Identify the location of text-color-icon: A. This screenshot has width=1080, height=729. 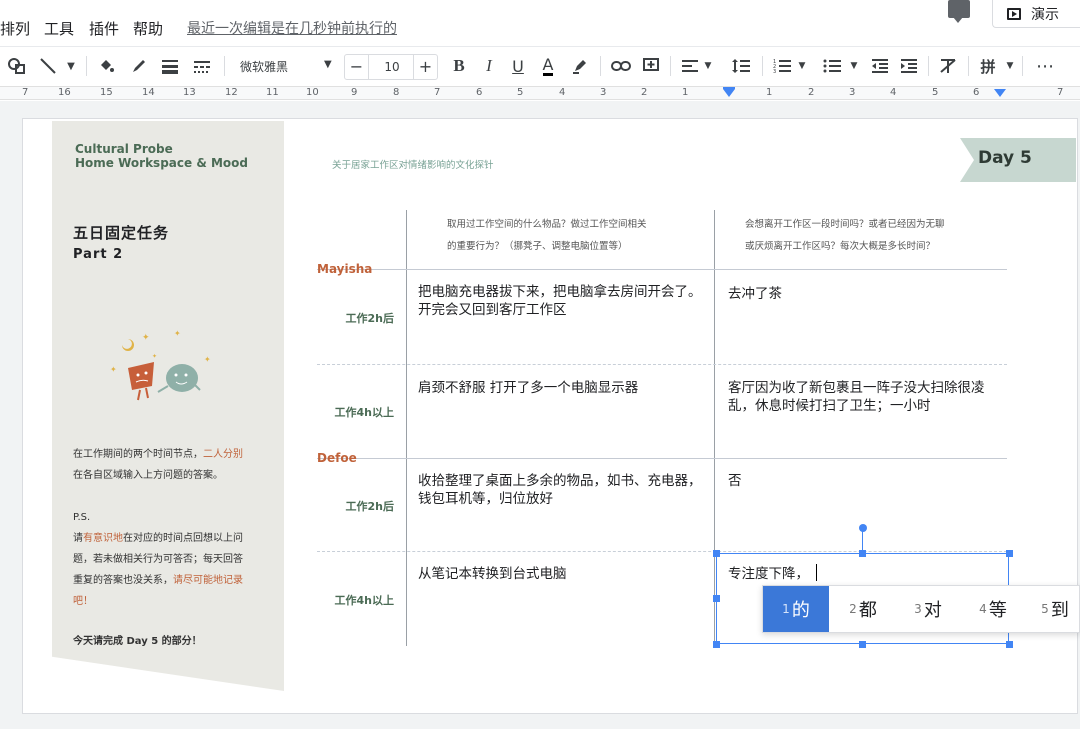
(548, 65).